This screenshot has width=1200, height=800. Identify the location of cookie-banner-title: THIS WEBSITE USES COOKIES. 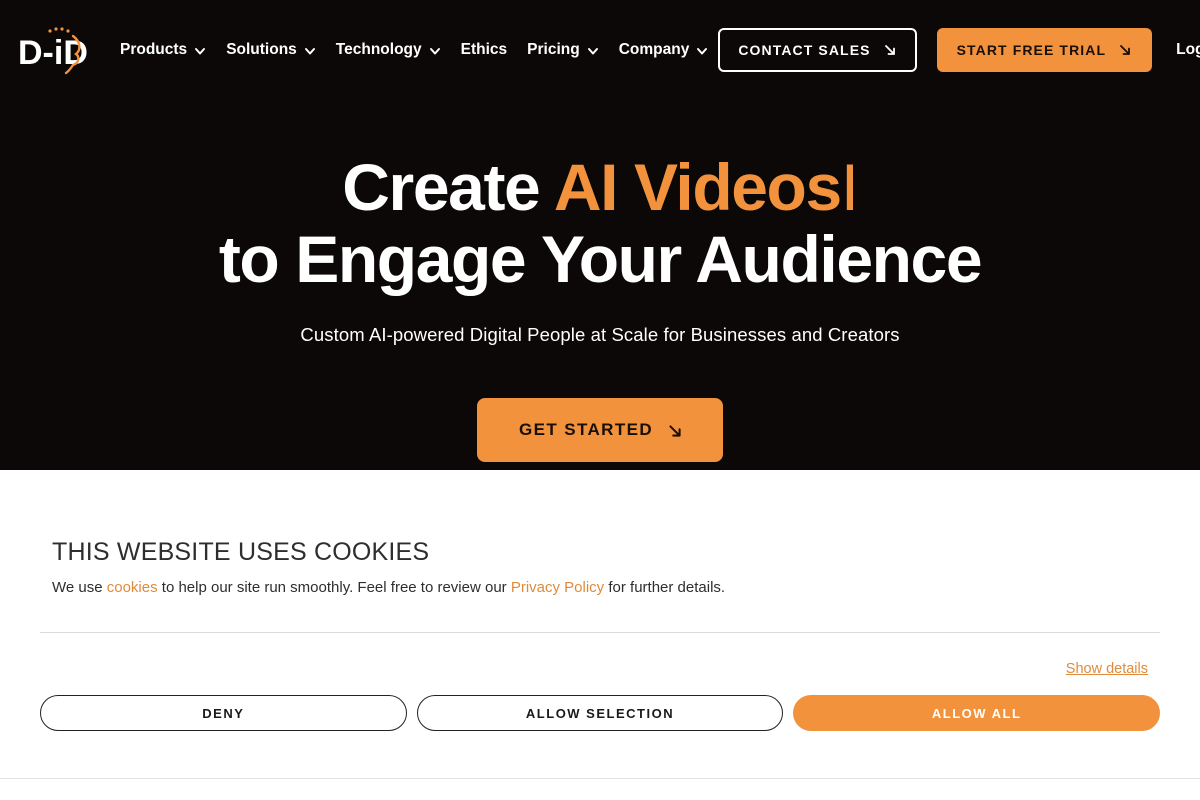
(241, 552).